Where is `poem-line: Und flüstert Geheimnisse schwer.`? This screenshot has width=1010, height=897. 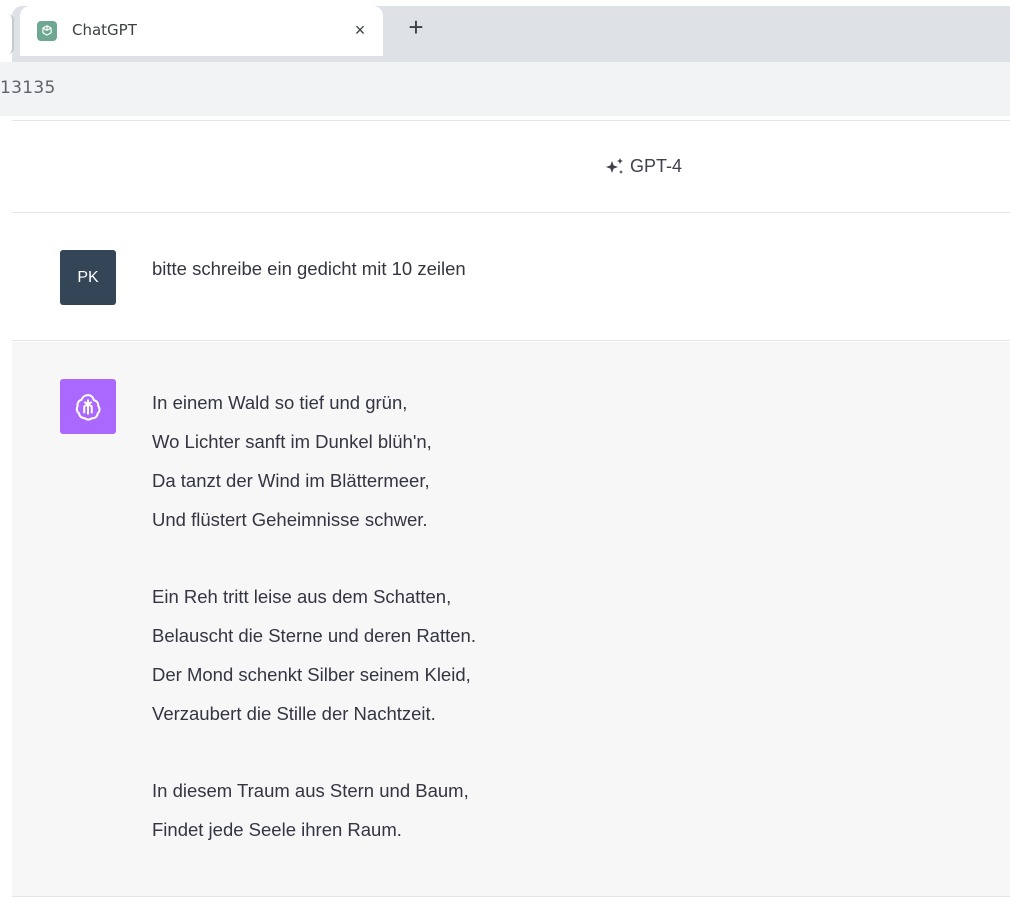 poem-line: Und flüstert Geheimnisse schwer. is located at coordinates (290, 519).